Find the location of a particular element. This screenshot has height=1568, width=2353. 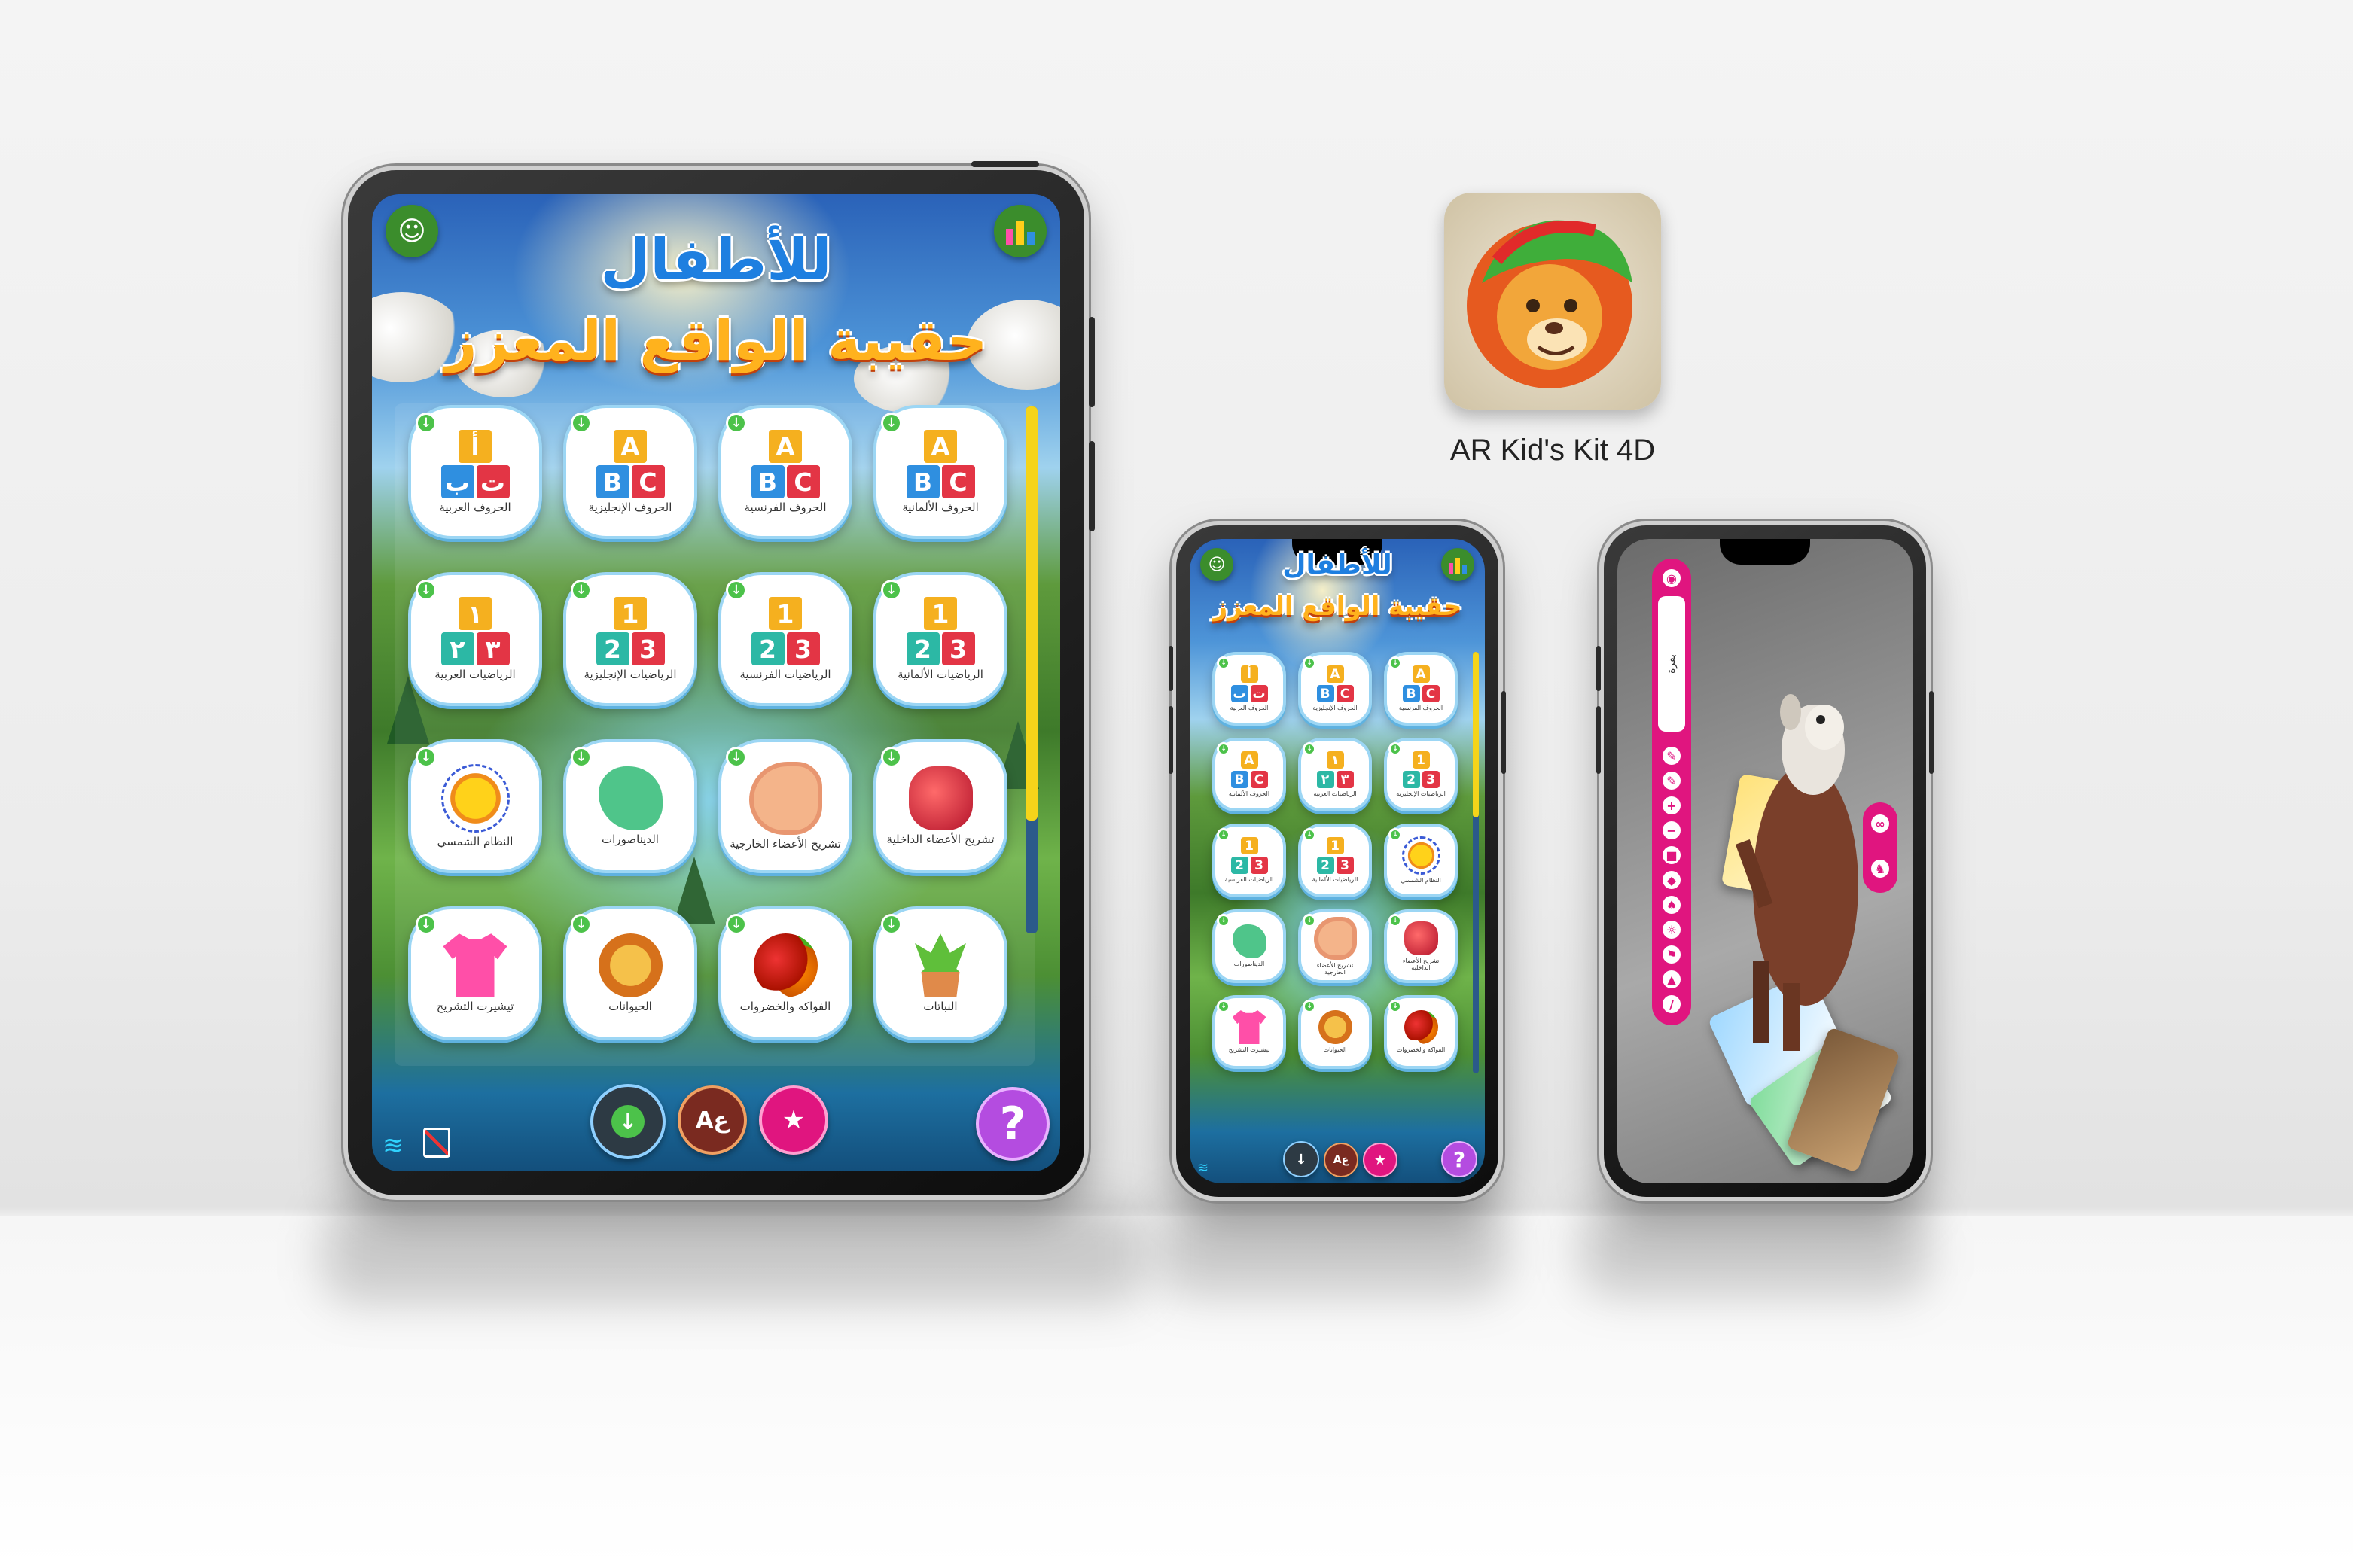

letter-block: ت is located at coordinates (1259, 694).